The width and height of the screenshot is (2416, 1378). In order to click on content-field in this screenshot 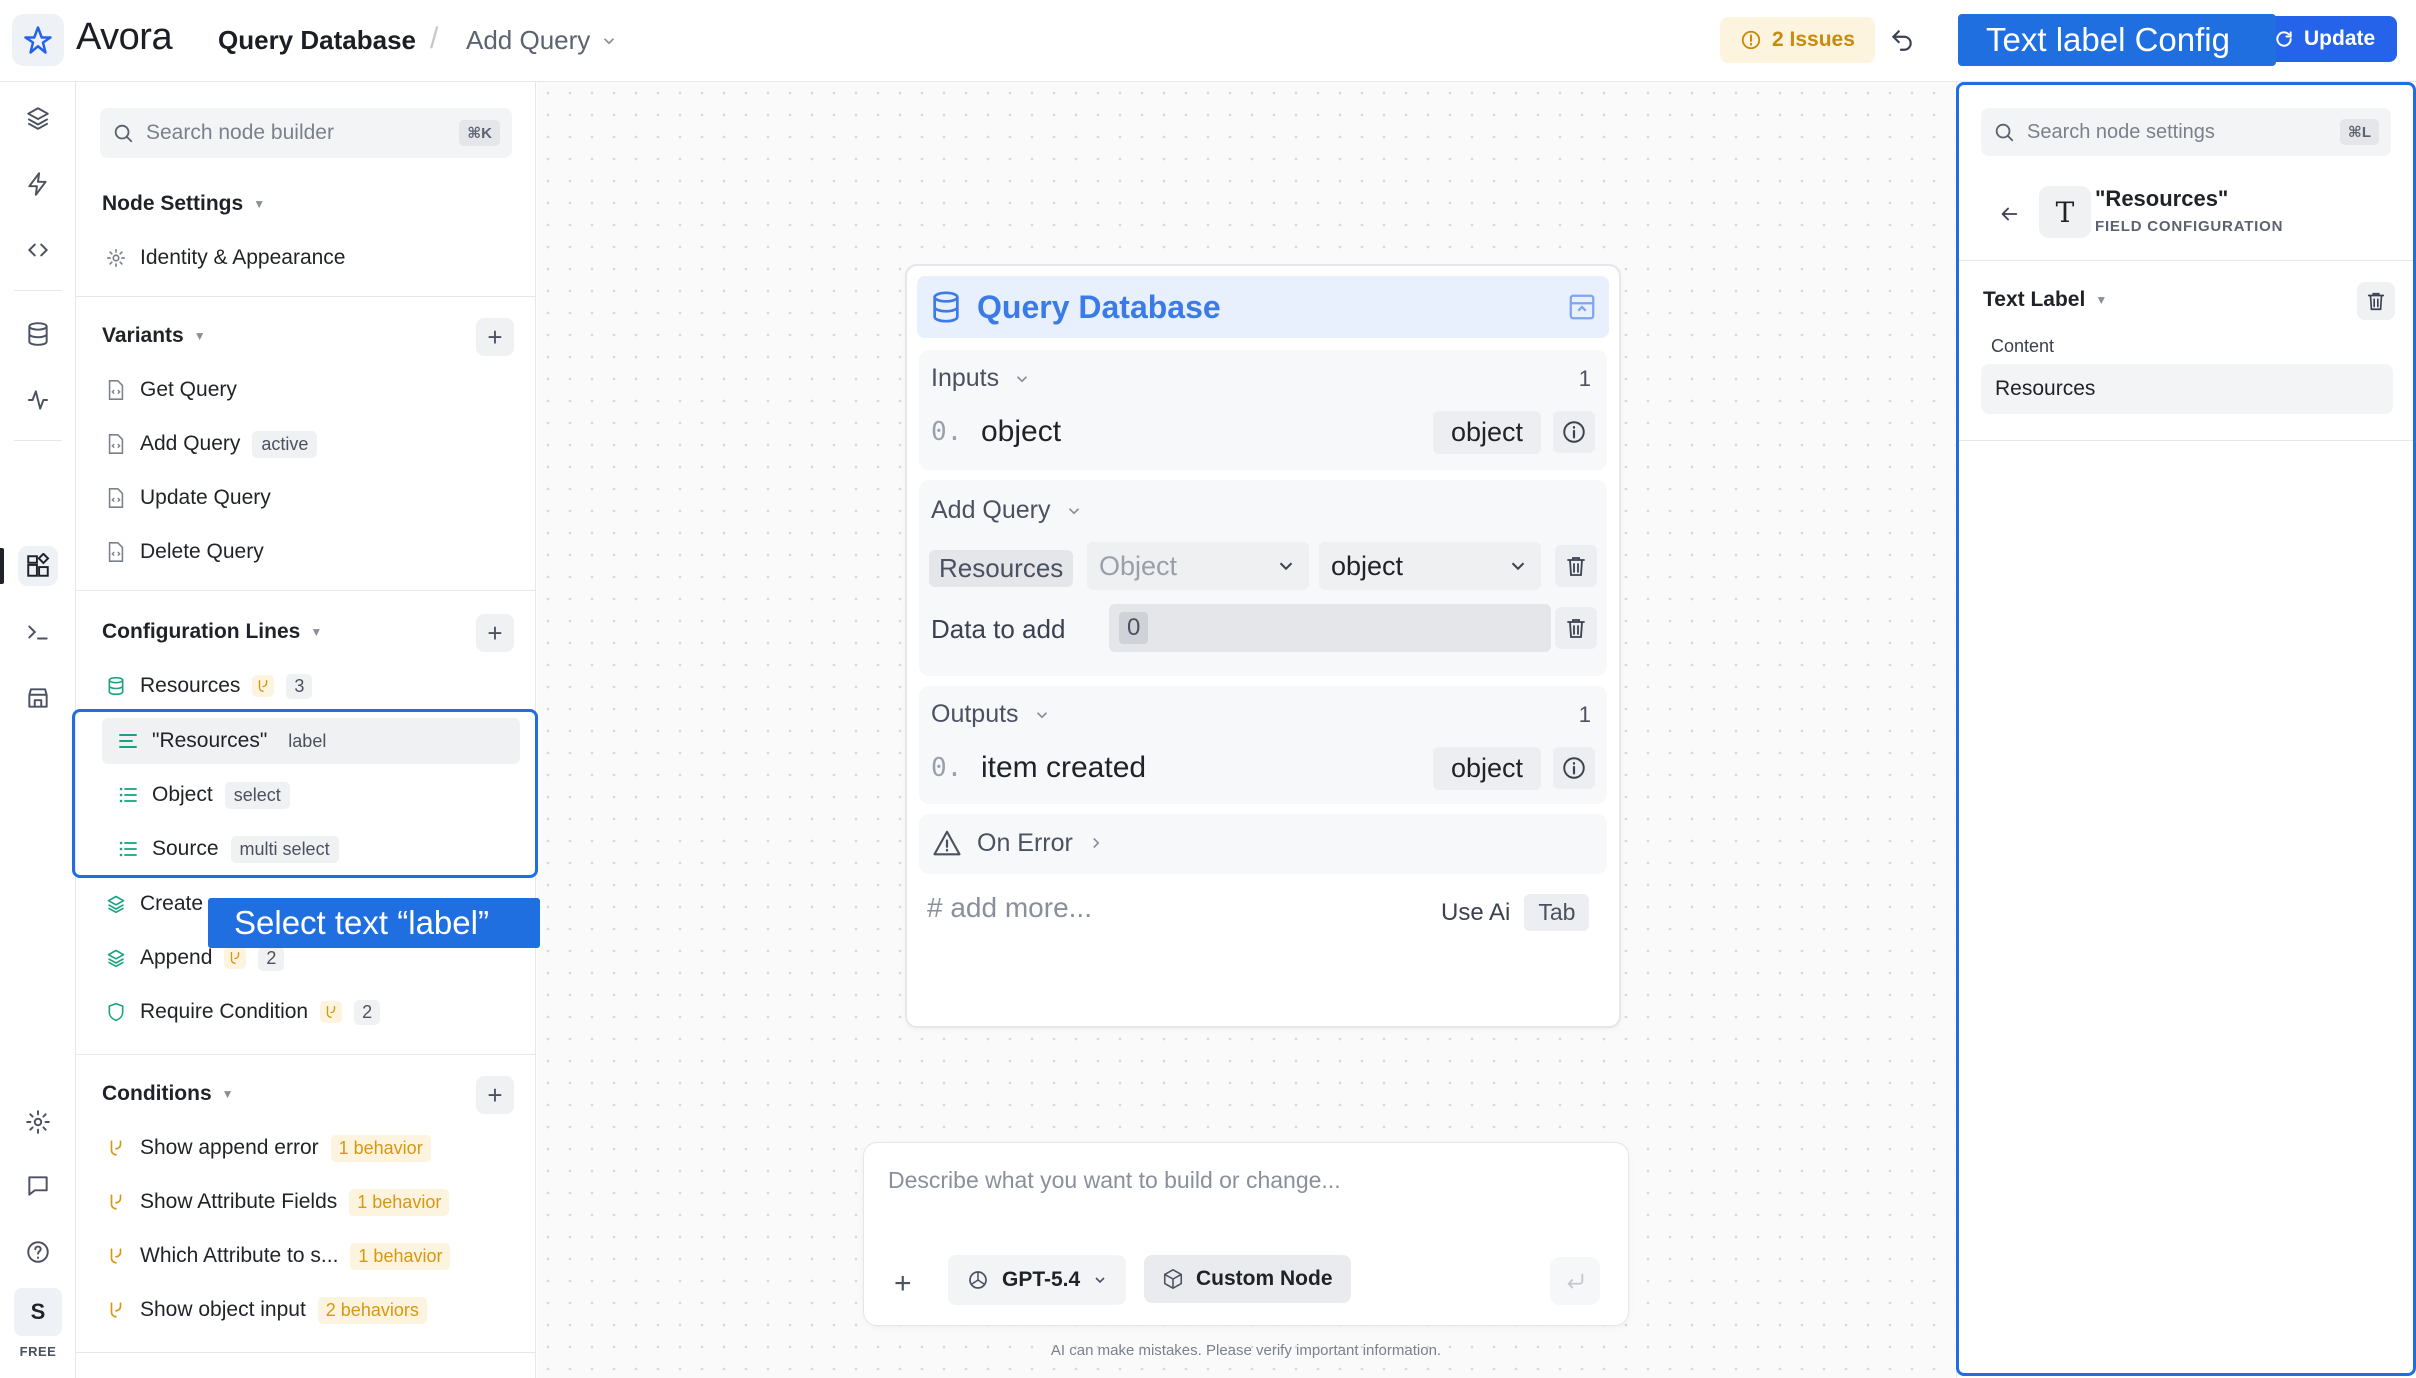, I will do `click(2187, 389)`.